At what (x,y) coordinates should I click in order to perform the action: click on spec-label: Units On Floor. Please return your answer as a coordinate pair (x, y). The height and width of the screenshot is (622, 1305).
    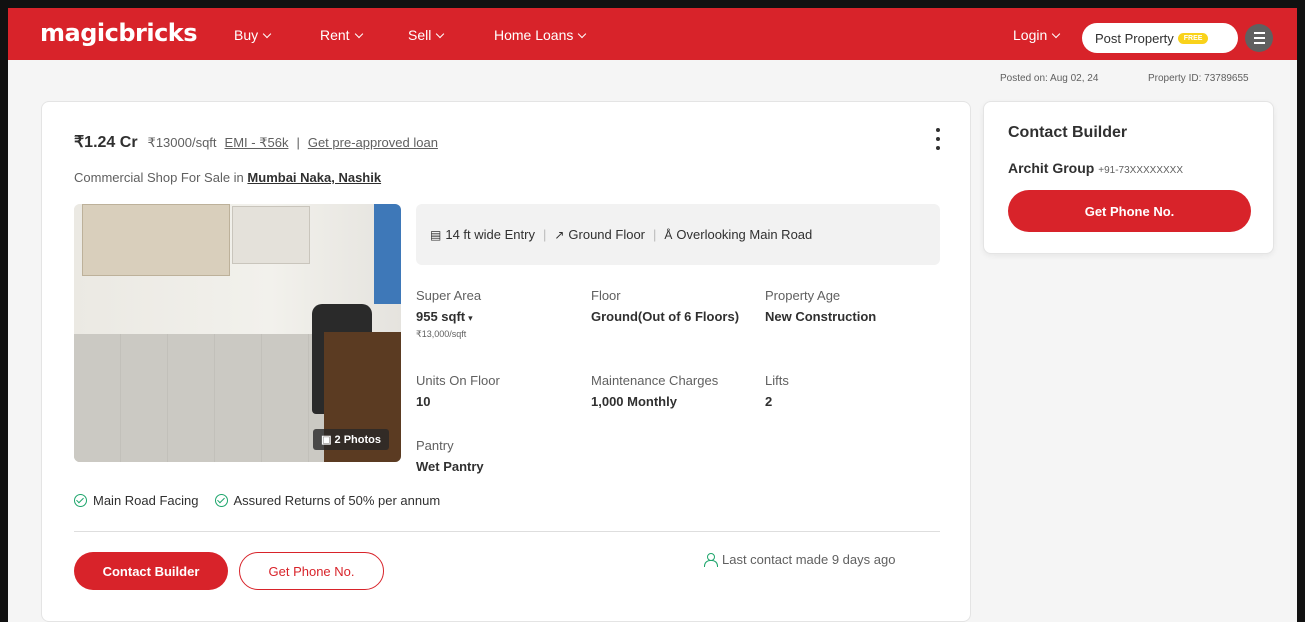
    Looking at the image, I should click on (458, 380).